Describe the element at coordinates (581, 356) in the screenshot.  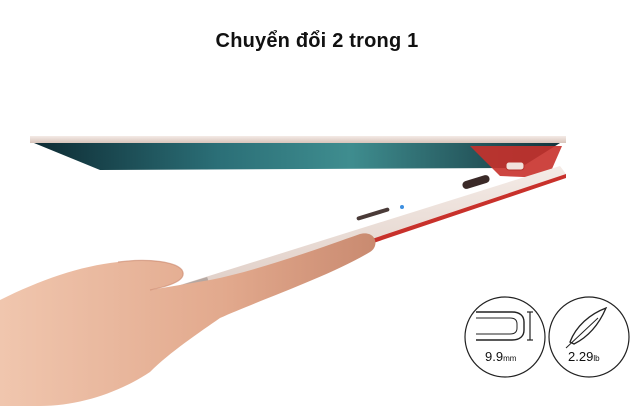
I see `weight-number: 2.29` at that location.